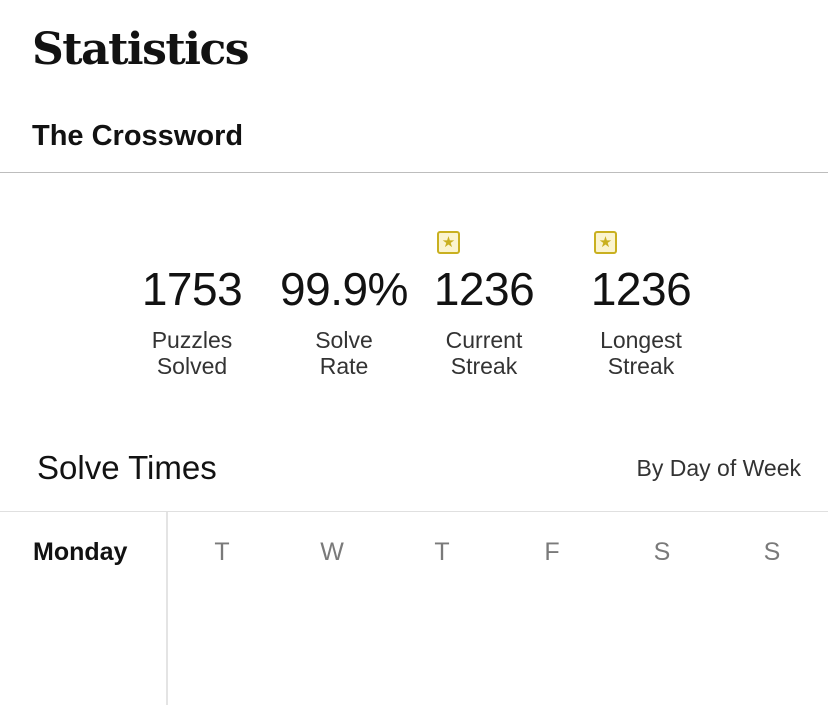  I want to click on day-tab-thursday: T, so click(442, 552).